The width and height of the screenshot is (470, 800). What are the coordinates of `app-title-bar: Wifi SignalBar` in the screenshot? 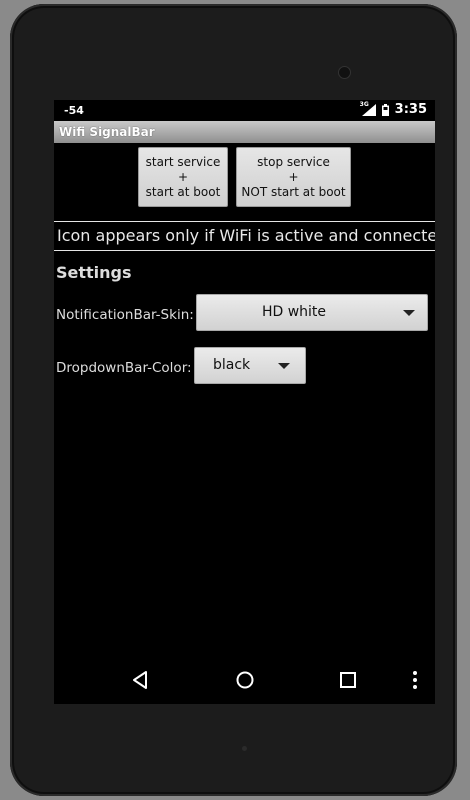 It's located at (244, 132).